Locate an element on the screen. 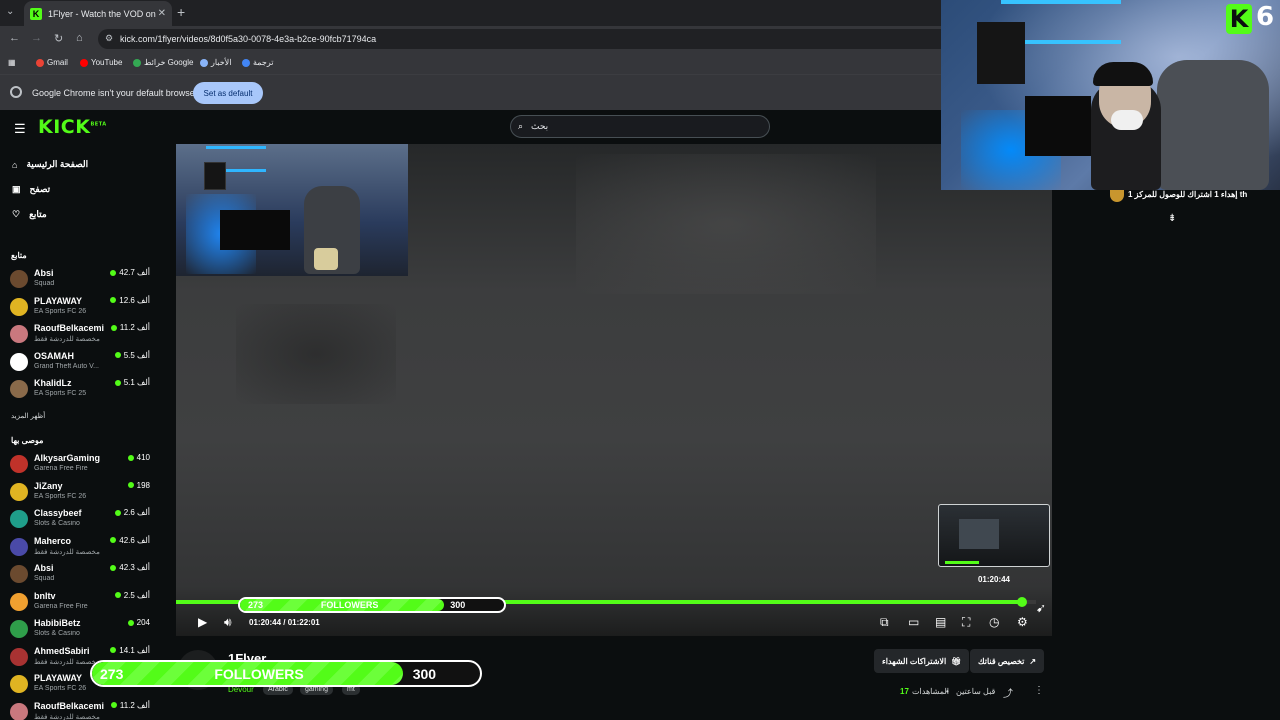 The image size is (1280, 720). tab-search-icon: ⌄ is located at coordinates (10, 11).